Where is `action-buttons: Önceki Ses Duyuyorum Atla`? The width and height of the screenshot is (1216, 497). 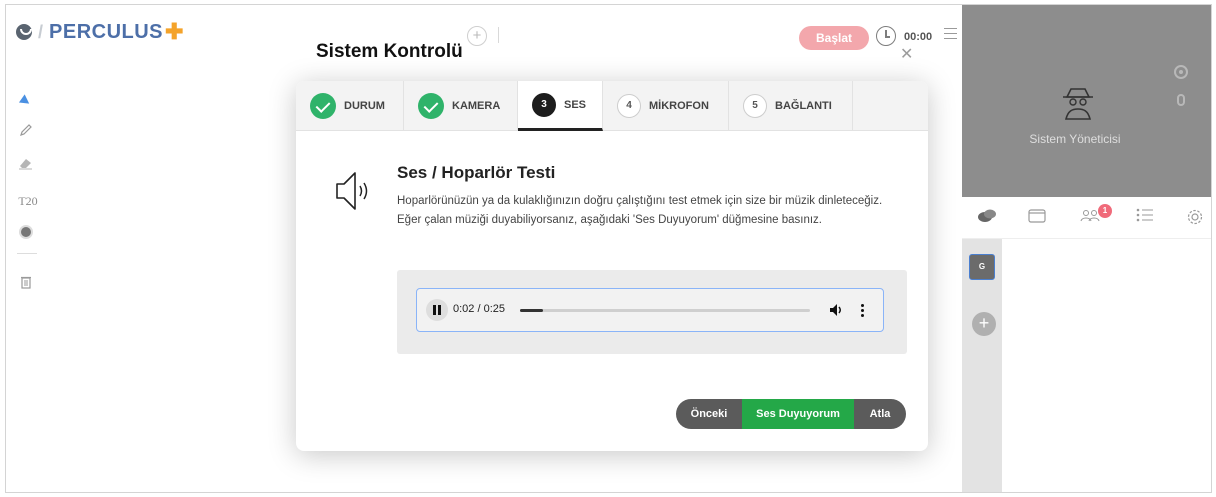 action-buttons: Önceki Ses Duyuyorum Atla is located at coordinates (791, 414).